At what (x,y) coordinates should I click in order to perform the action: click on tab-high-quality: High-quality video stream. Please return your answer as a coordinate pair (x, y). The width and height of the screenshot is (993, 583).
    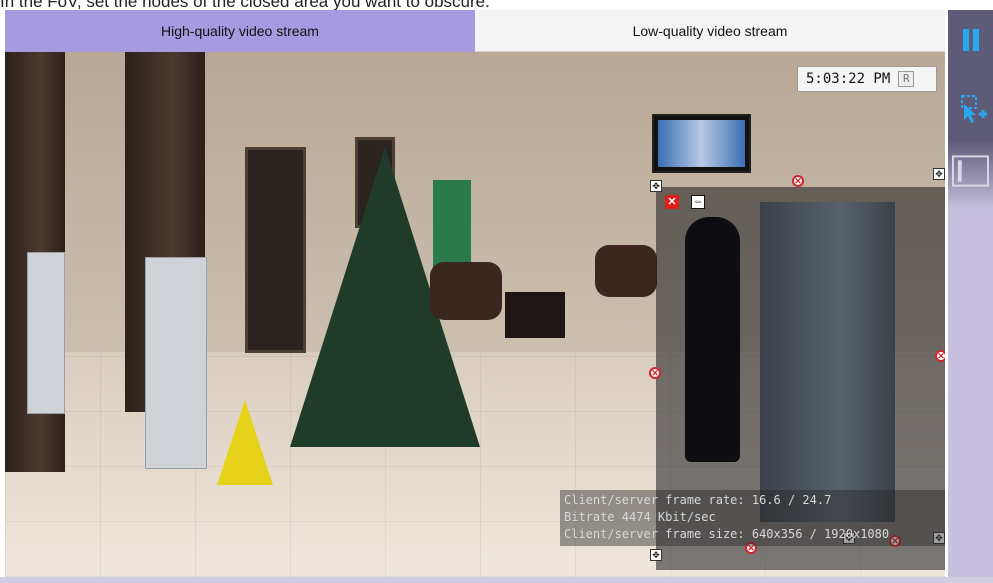
    Looking at the image, I should click on (240, 31).